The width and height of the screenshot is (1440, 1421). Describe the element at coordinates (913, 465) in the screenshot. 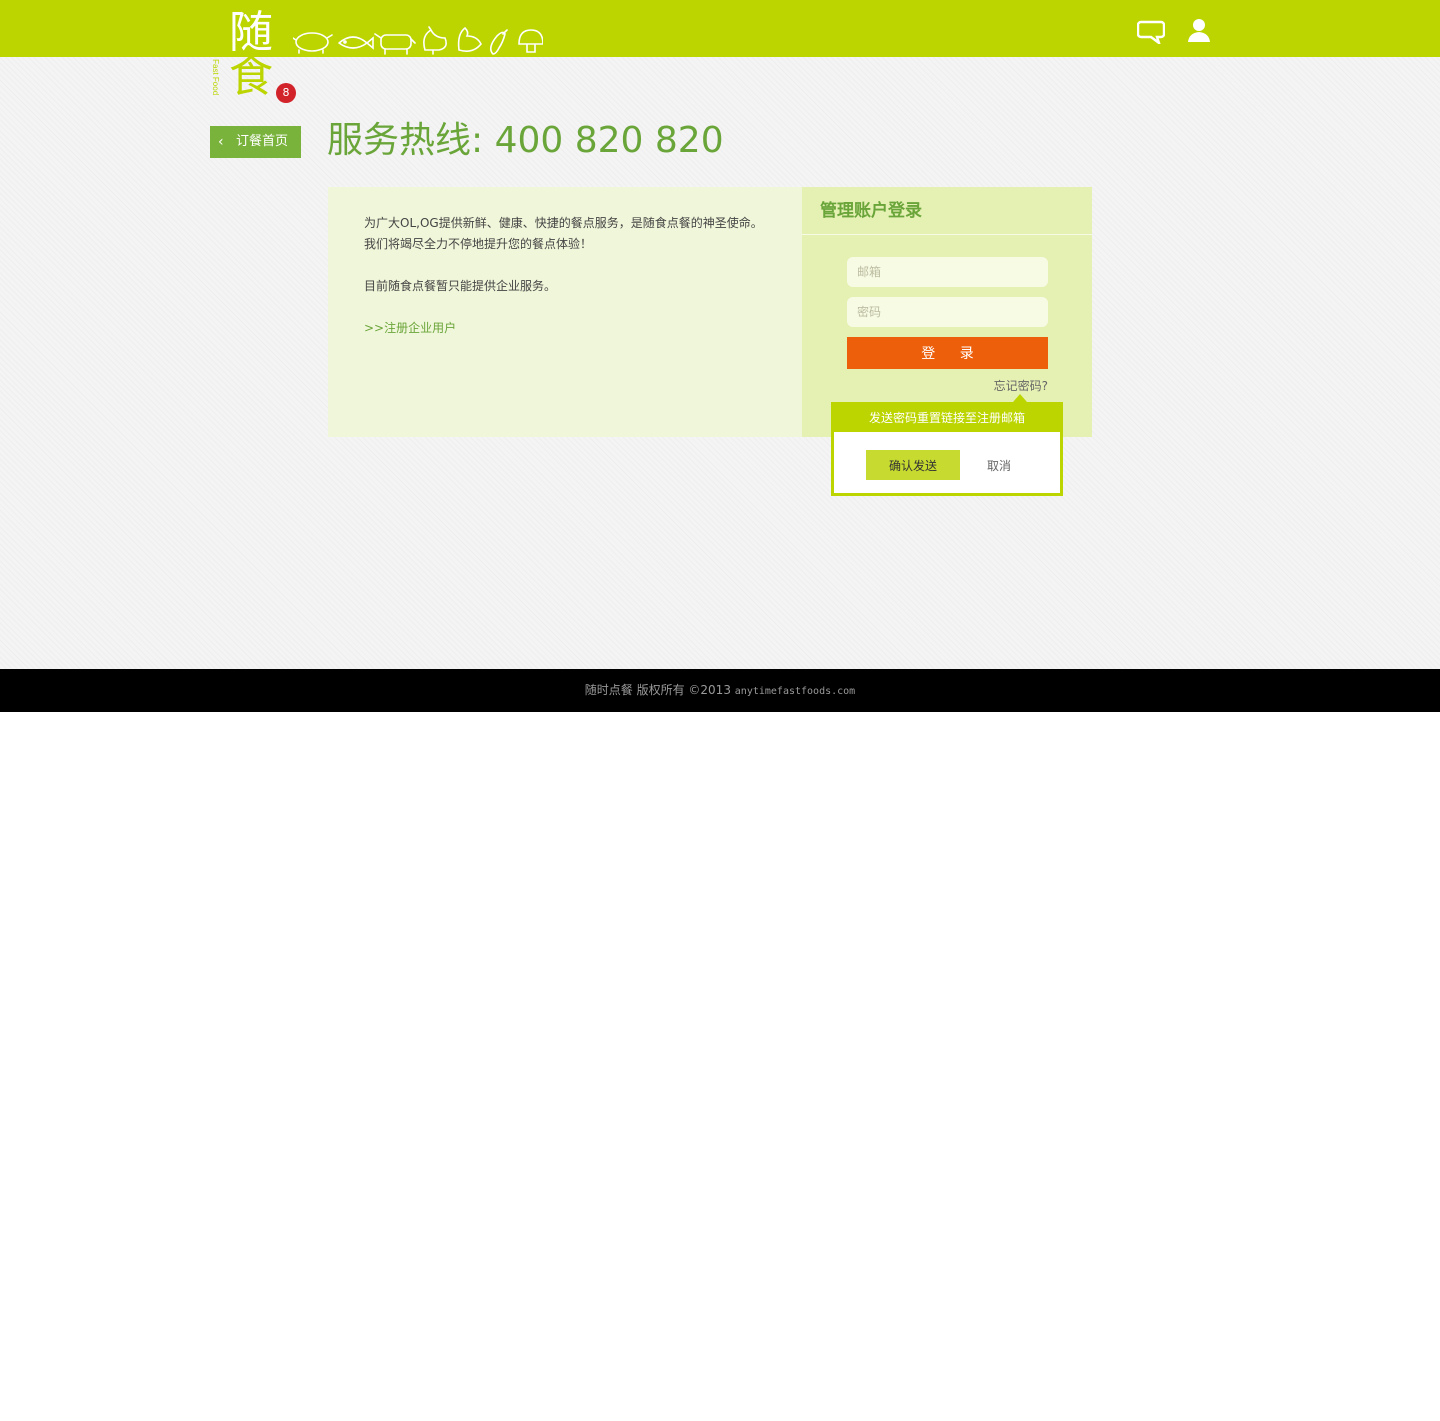

I see `confirm-send-button: 确认发送` at that location.